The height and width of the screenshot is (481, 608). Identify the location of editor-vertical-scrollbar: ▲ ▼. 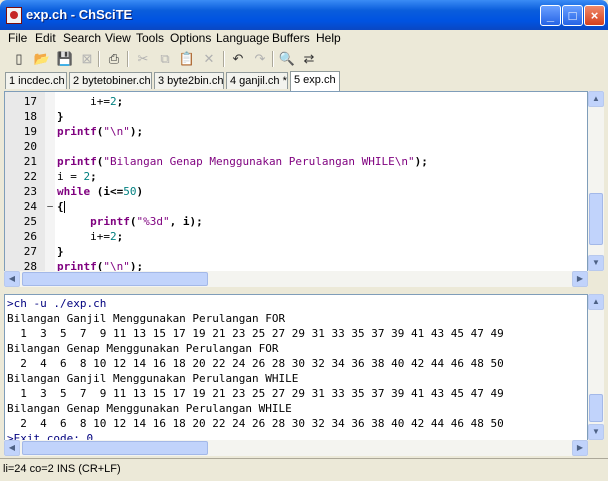
(596, 181).